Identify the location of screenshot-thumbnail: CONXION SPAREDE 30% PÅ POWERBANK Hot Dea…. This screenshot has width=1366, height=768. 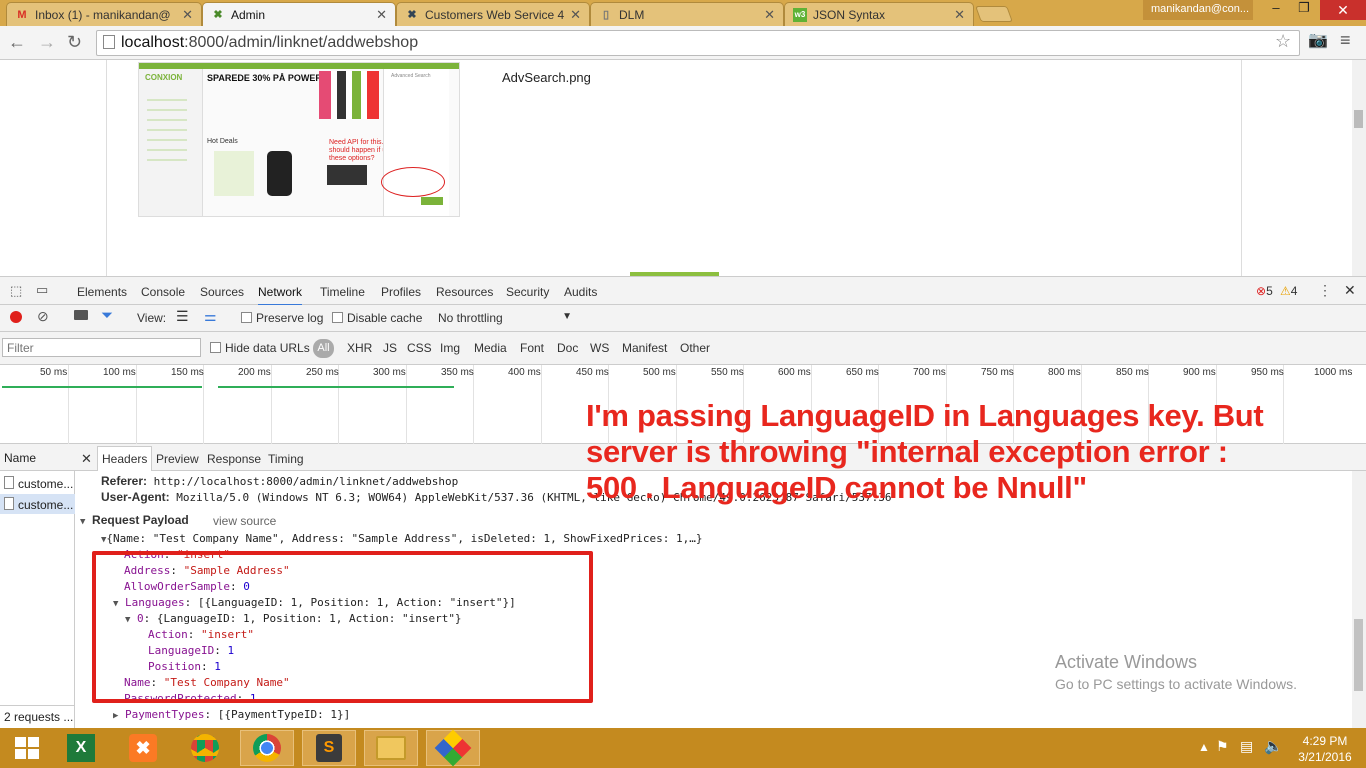
(299, 139).